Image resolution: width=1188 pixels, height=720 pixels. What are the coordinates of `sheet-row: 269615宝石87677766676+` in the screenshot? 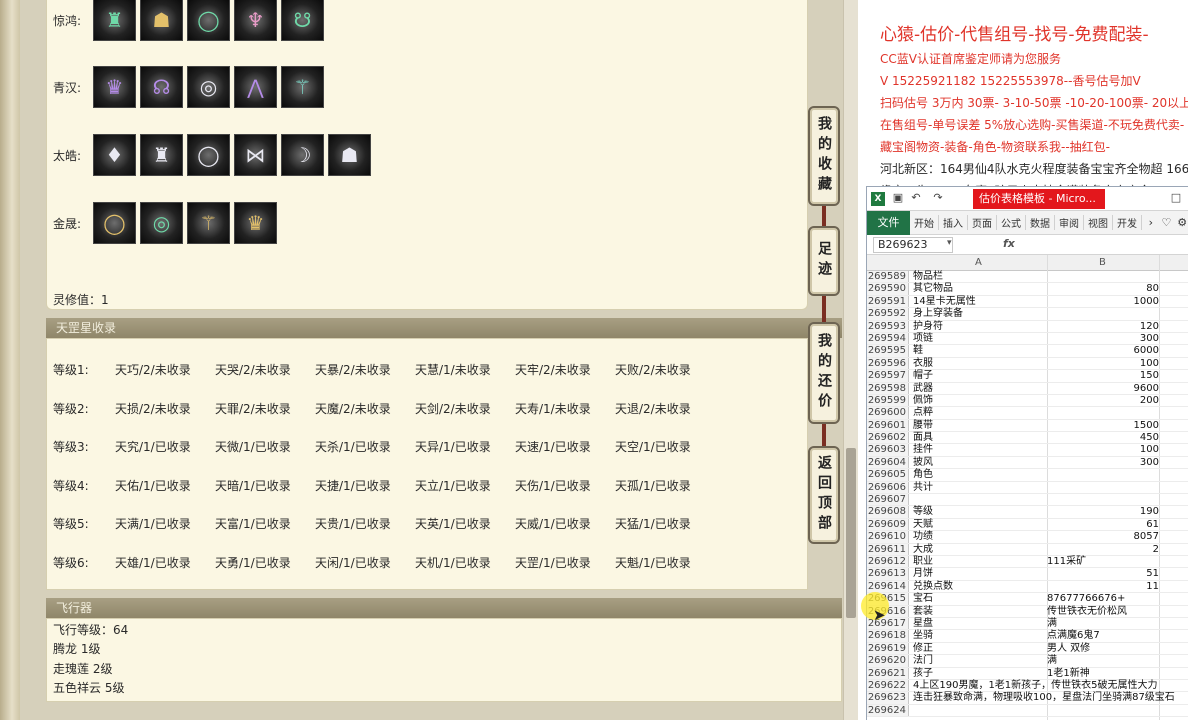 It's located at (1027, 599).